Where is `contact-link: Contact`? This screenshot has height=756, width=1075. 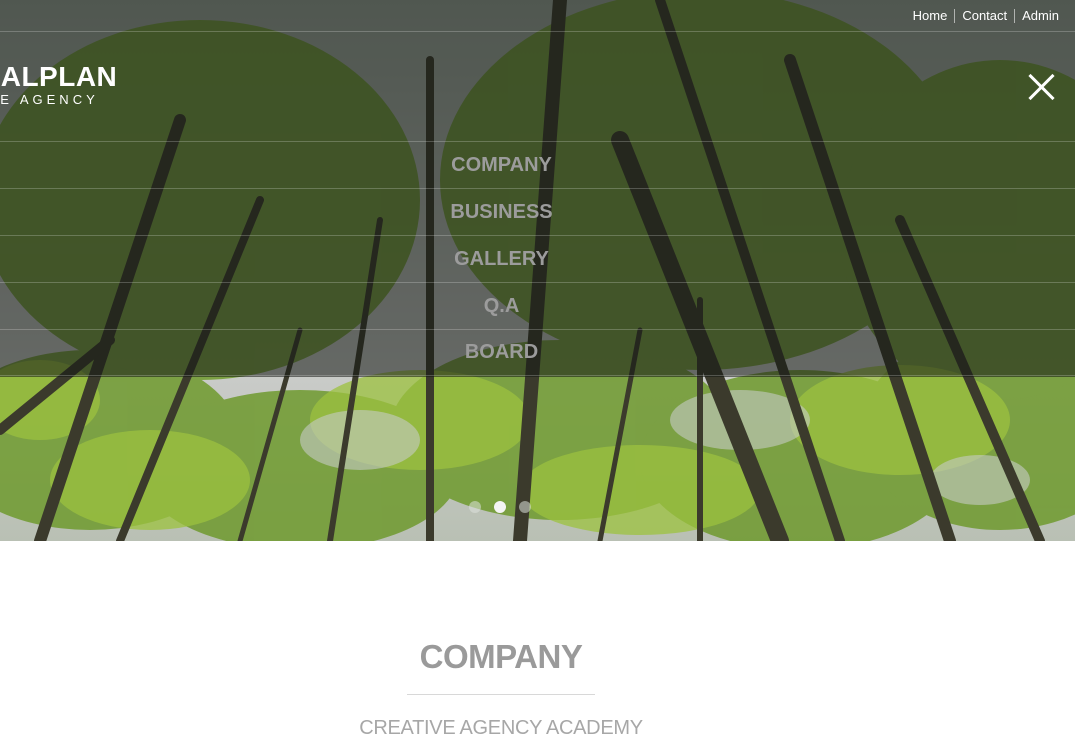 contact-link: Contact is located at coordinates (984, 16).